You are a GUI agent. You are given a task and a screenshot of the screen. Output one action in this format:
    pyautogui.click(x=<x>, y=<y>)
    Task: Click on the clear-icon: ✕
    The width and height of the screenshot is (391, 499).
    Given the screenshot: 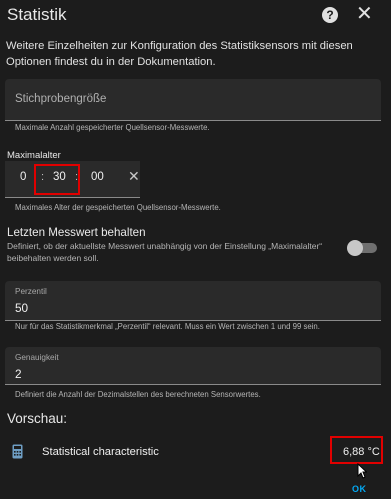 What is the action you would take?
    pyautogui.click(x=134, y=176)
    